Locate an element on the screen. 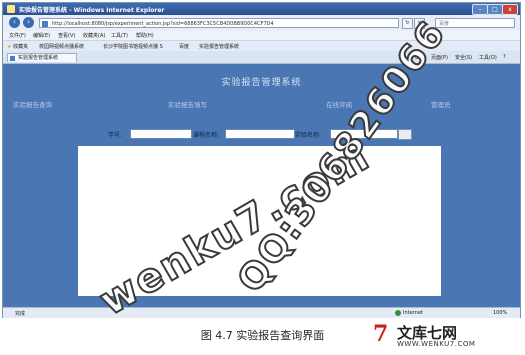 The width and height of the screenshot is (525, 355). minimize-button: – is located at coordinates (480, 9).